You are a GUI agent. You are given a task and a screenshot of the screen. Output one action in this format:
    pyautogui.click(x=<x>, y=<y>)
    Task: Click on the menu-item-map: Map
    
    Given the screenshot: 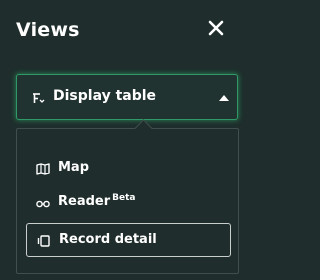 What is the action you would take?
    pyautogui.click(x=128, y=169)
    